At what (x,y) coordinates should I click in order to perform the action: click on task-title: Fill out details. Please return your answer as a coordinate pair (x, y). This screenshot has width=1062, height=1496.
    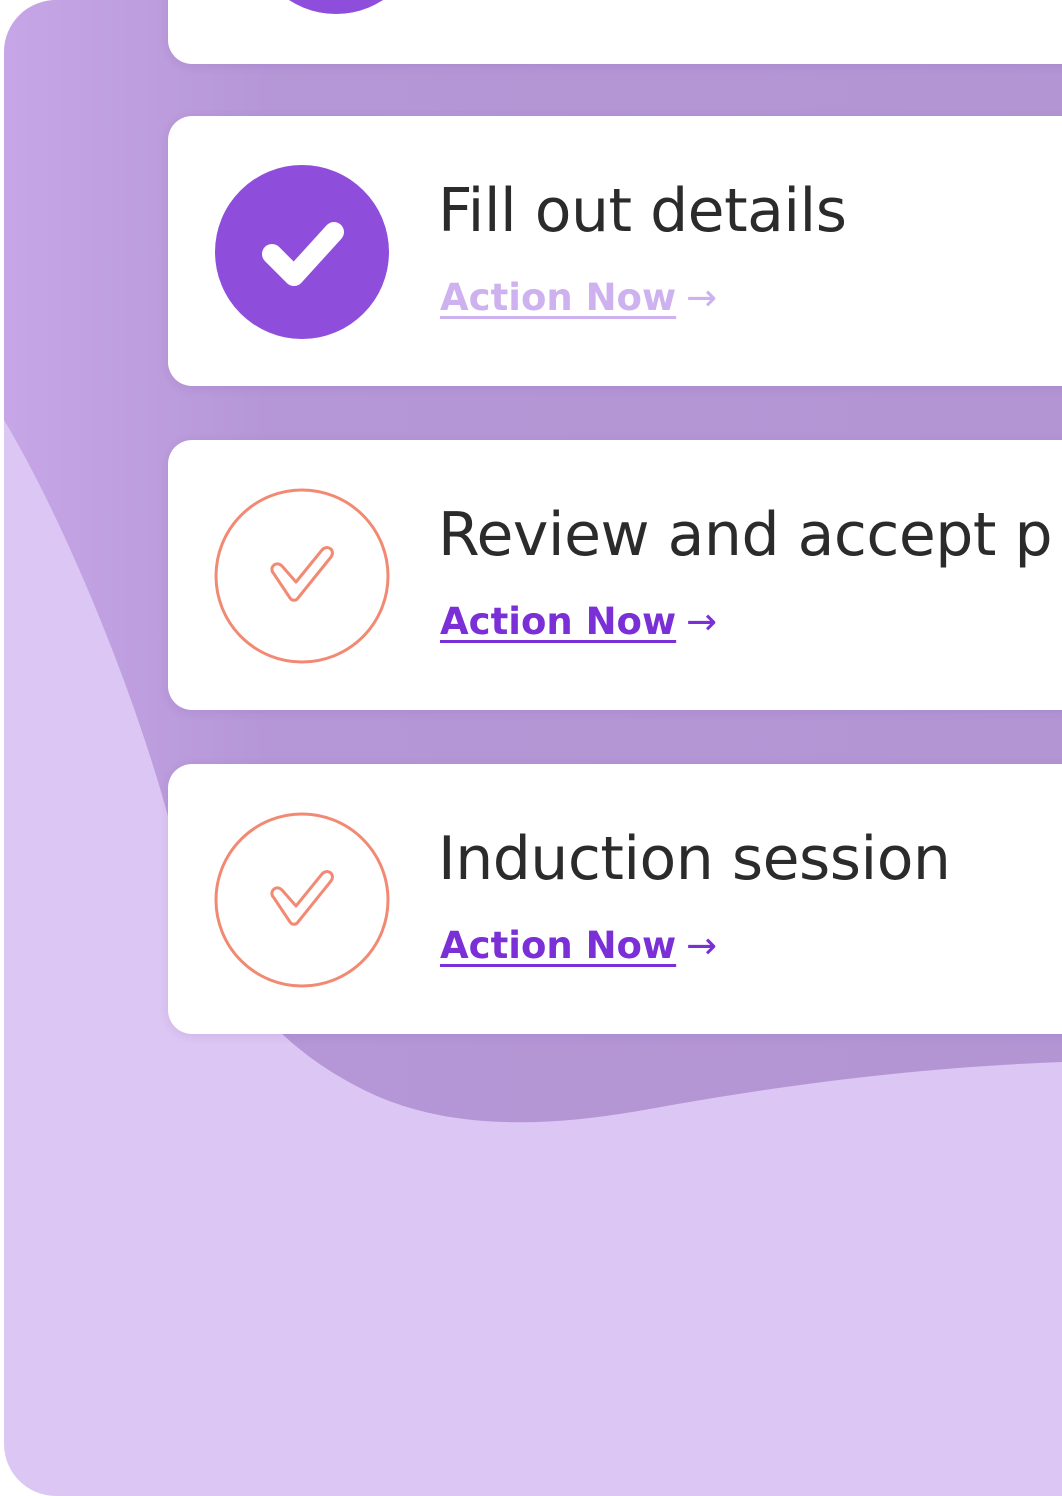
    Looking at the image, I should click on (642, 211).